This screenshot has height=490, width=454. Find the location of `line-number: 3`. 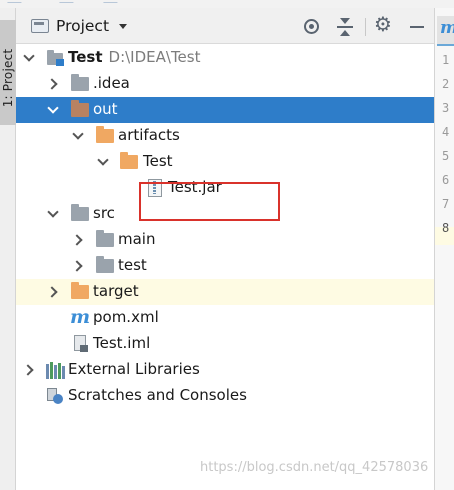

line-number: 3 is located at coordinates (446, 108).